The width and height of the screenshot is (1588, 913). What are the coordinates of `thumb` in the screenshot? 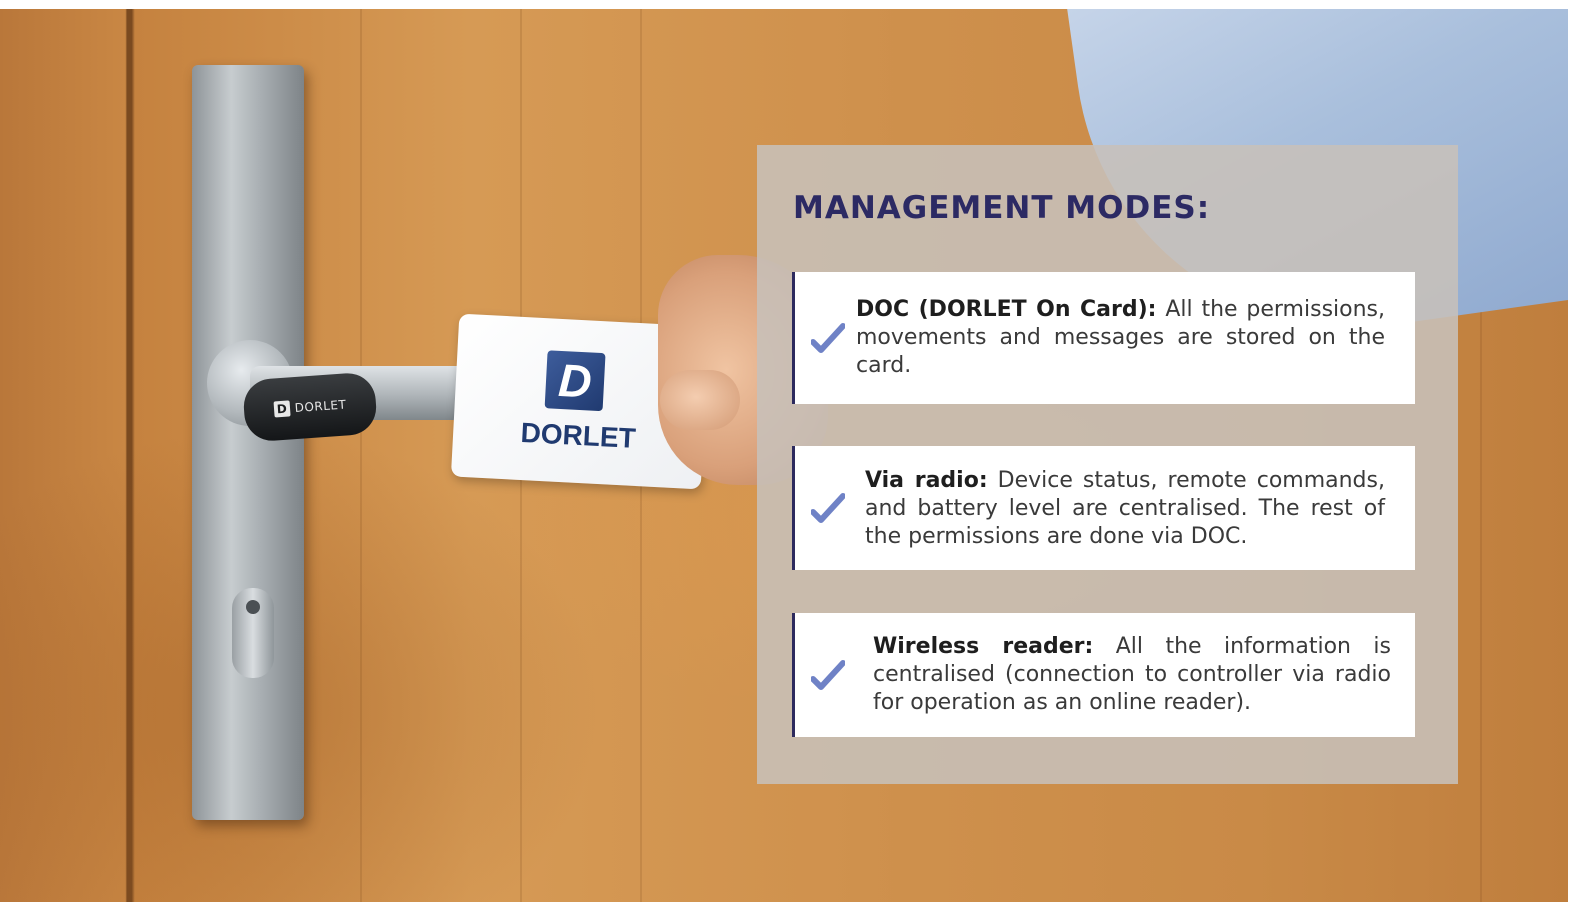 It's located at (700, 400).